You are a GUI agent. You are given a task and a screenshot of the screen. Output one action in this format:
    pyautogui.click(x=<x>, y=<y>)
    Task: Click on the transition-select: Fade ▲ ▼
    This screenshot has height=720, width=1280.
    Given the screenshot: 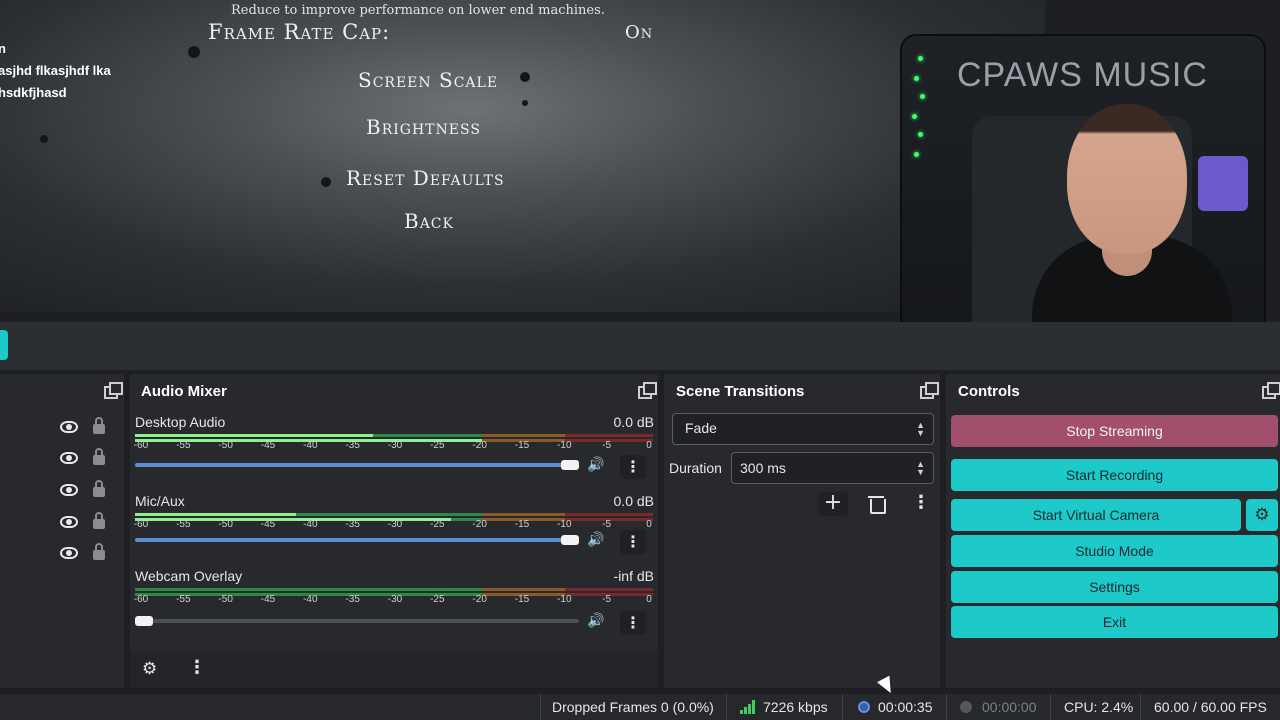 What is the action you would take?
    pyautogui.click(x=803, y=429)
    